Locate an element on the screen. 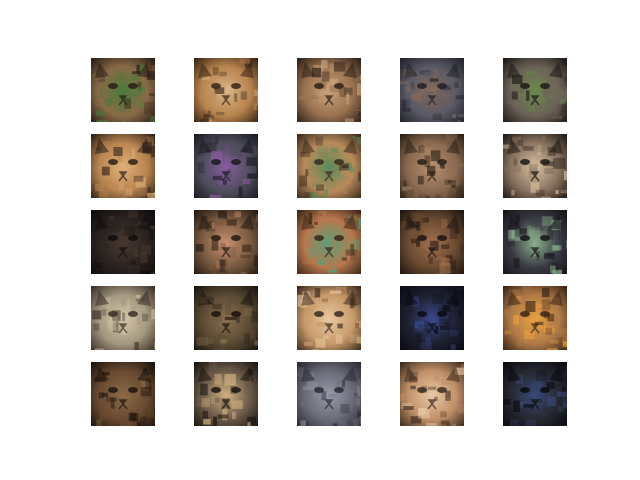 Image resolution: width=640 pixels, height=480 pixels. image-tile-r3-c2 is located at coordinates (226, 242).